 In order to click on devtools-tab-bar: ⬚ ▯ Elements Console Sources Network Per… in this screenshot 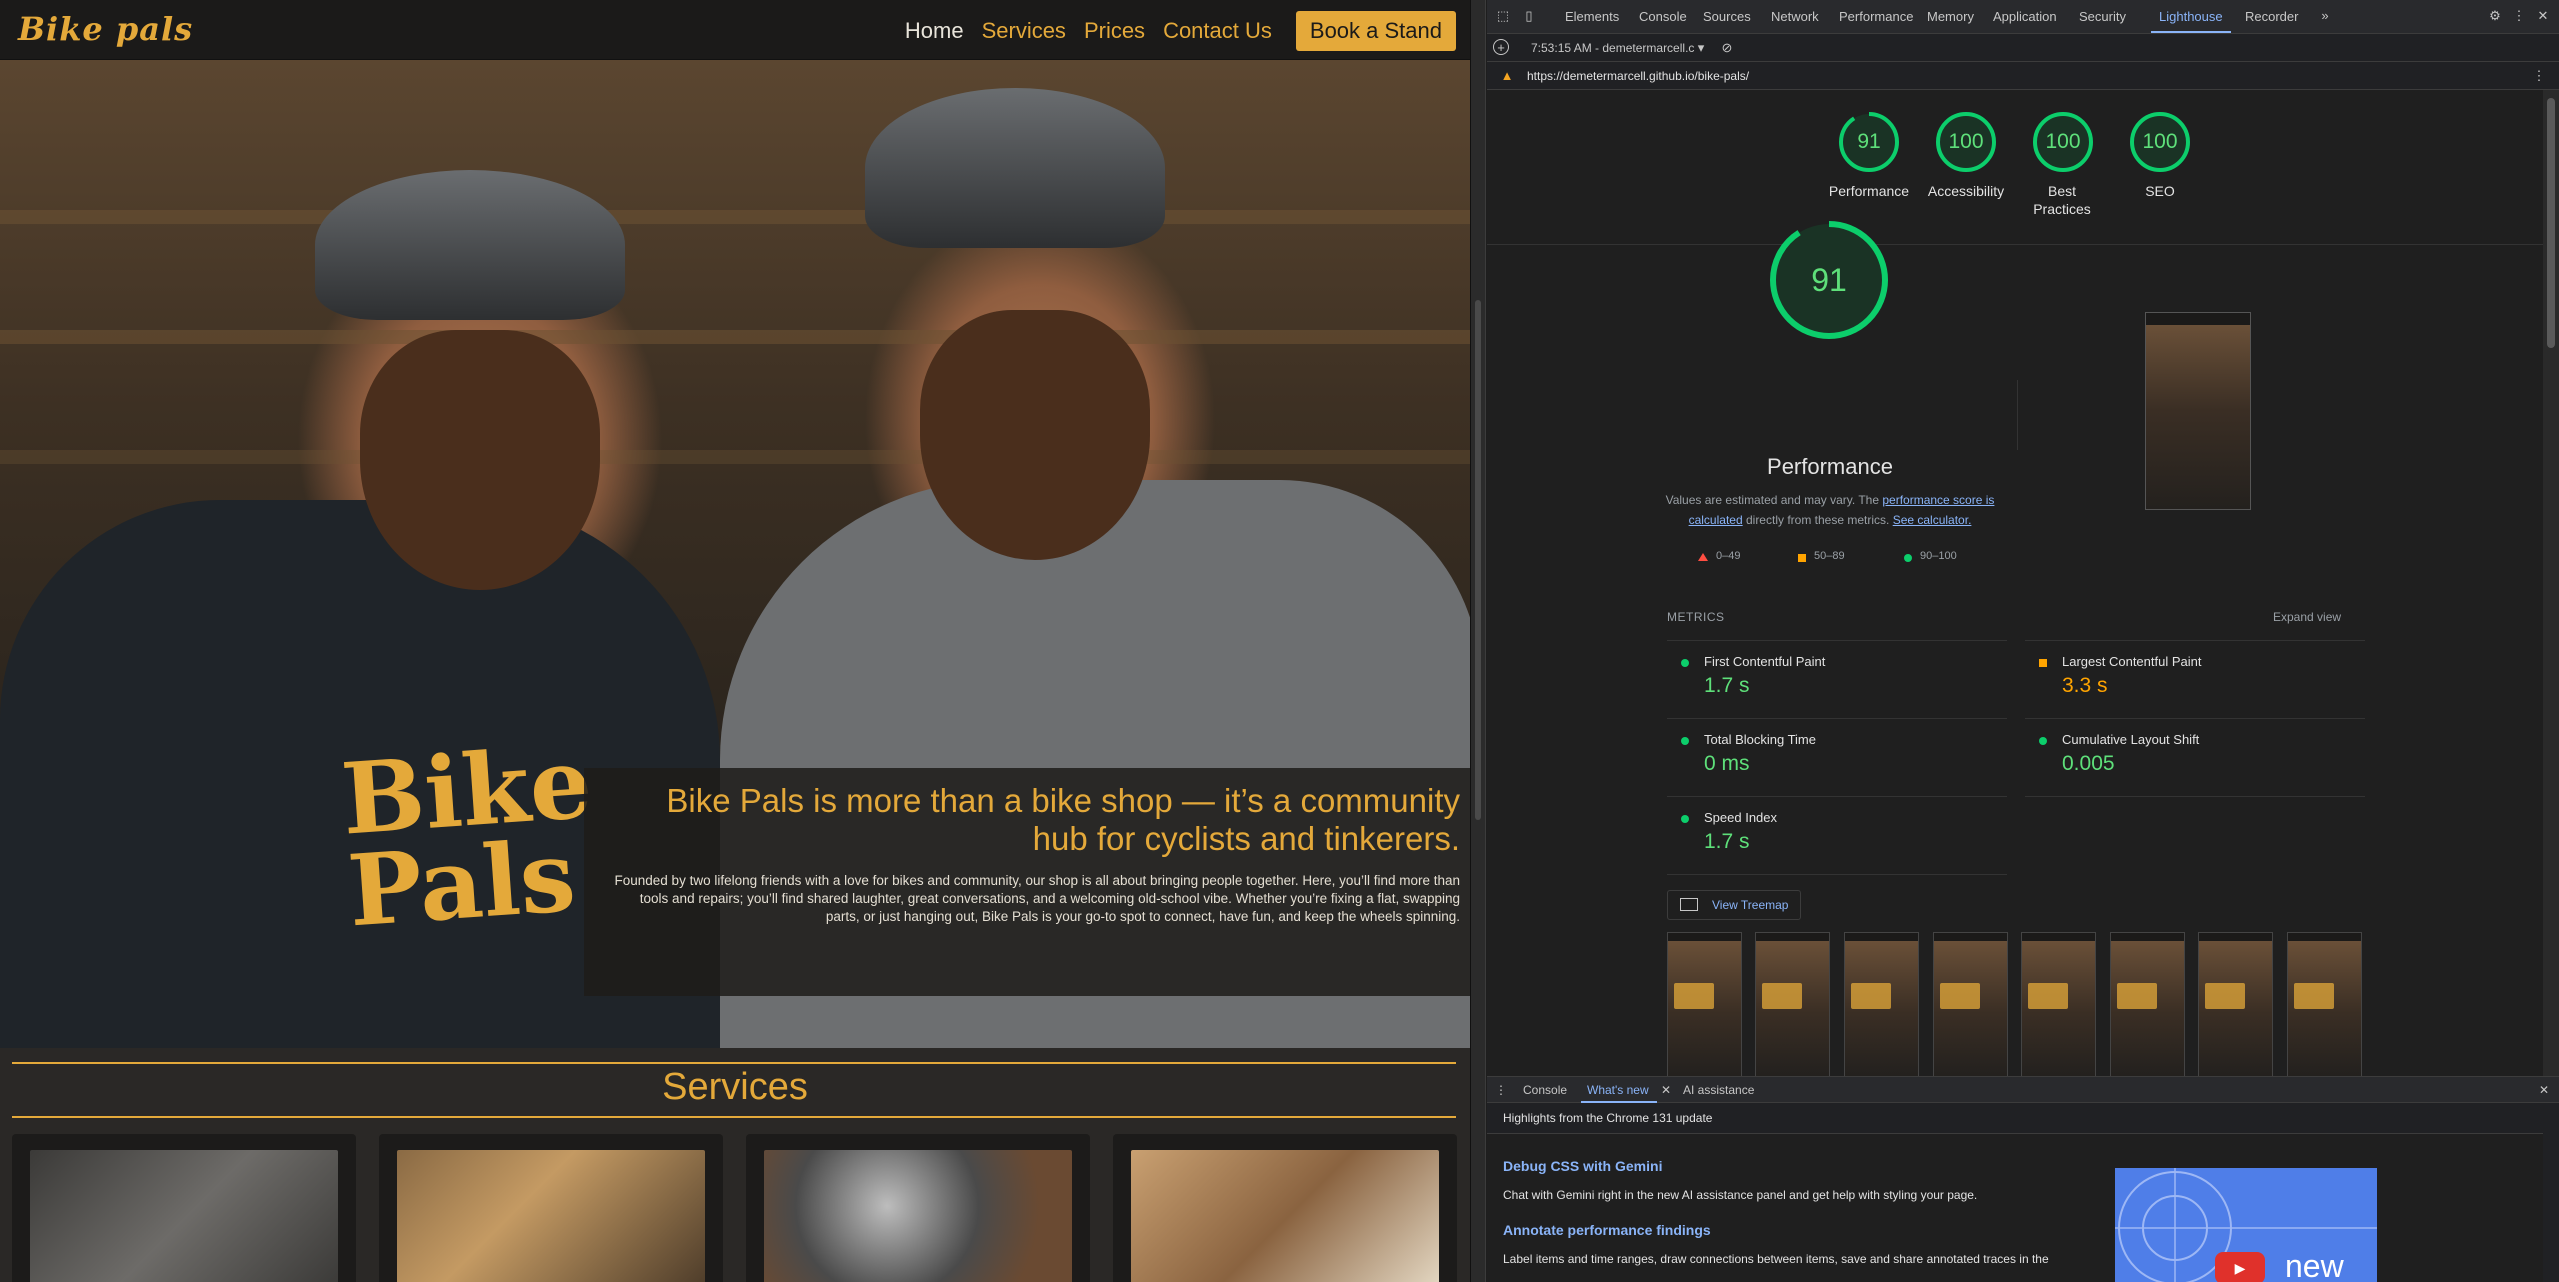, I will do `click(2023, 17)`.